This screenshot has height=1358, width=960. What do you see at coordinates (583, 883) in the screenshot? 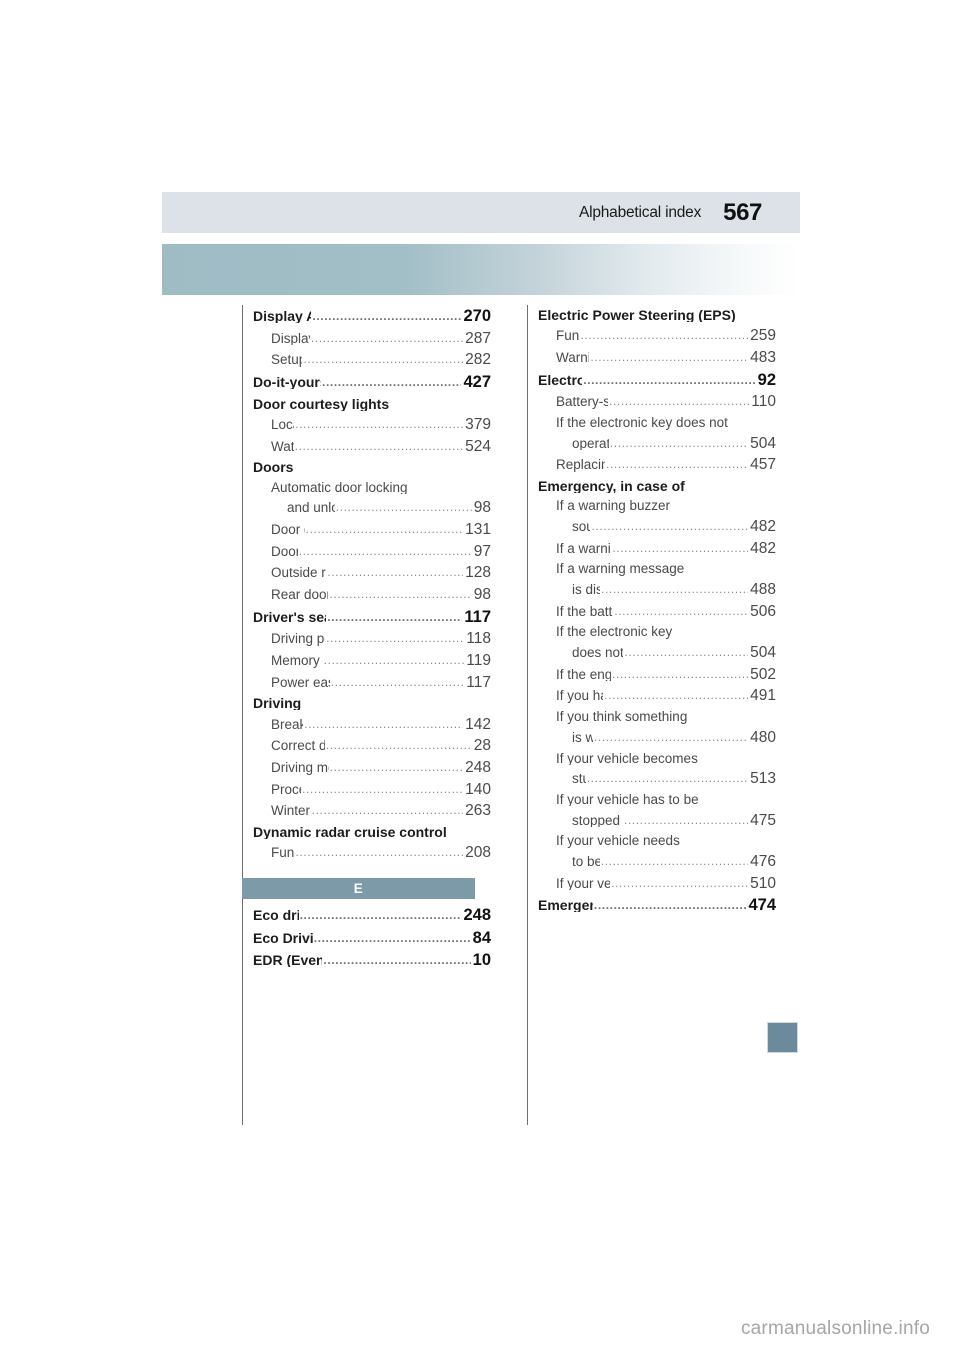
I see `index-entry-label: If your vehicle overheats` at bounding box center [583, 883].